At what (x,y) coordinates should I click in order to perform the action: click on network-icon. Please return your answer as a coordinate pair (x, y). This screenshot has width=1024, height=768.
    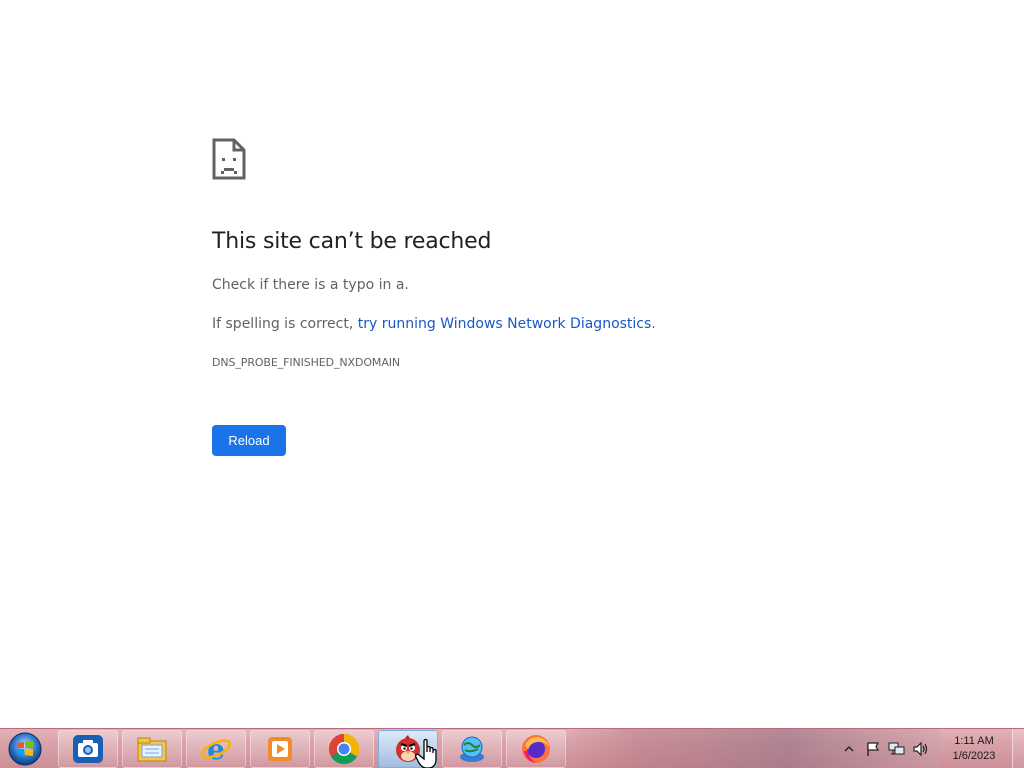
    Looking at the image, I should click on (896, 748).